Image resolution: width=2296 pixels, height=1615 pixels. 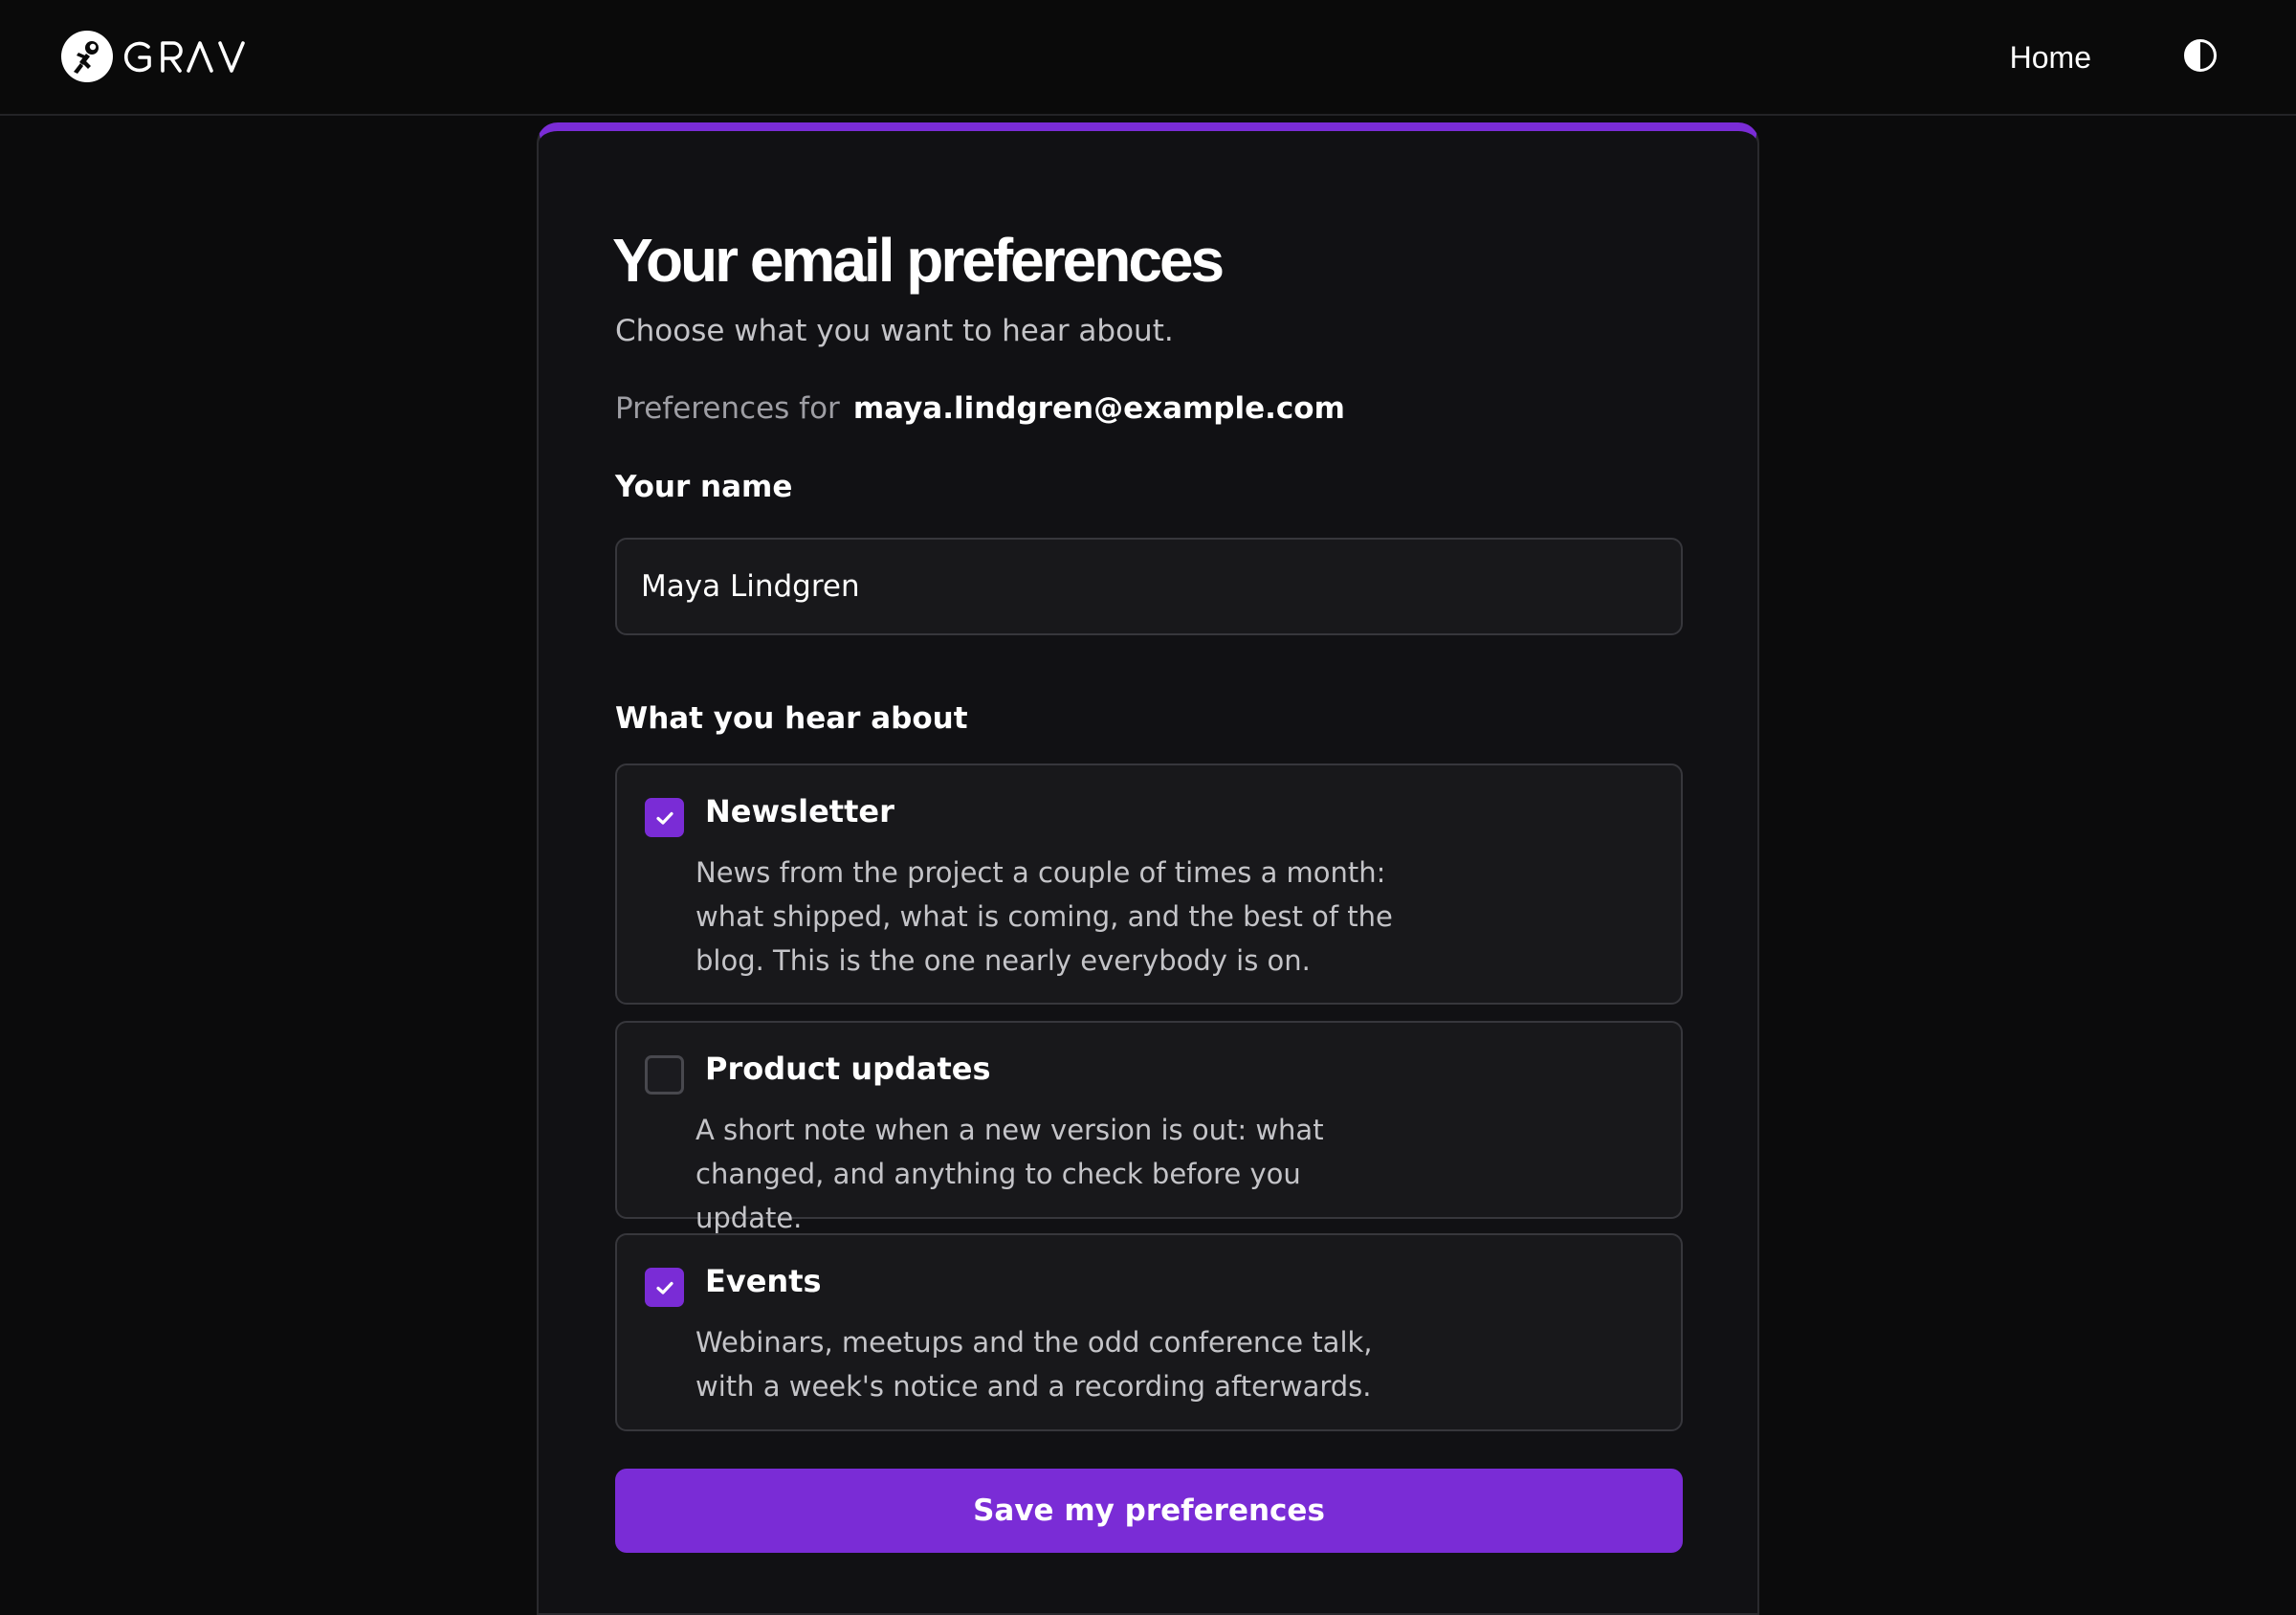 I want to click on theme-toggle-button, so click(x=2200, y=55).